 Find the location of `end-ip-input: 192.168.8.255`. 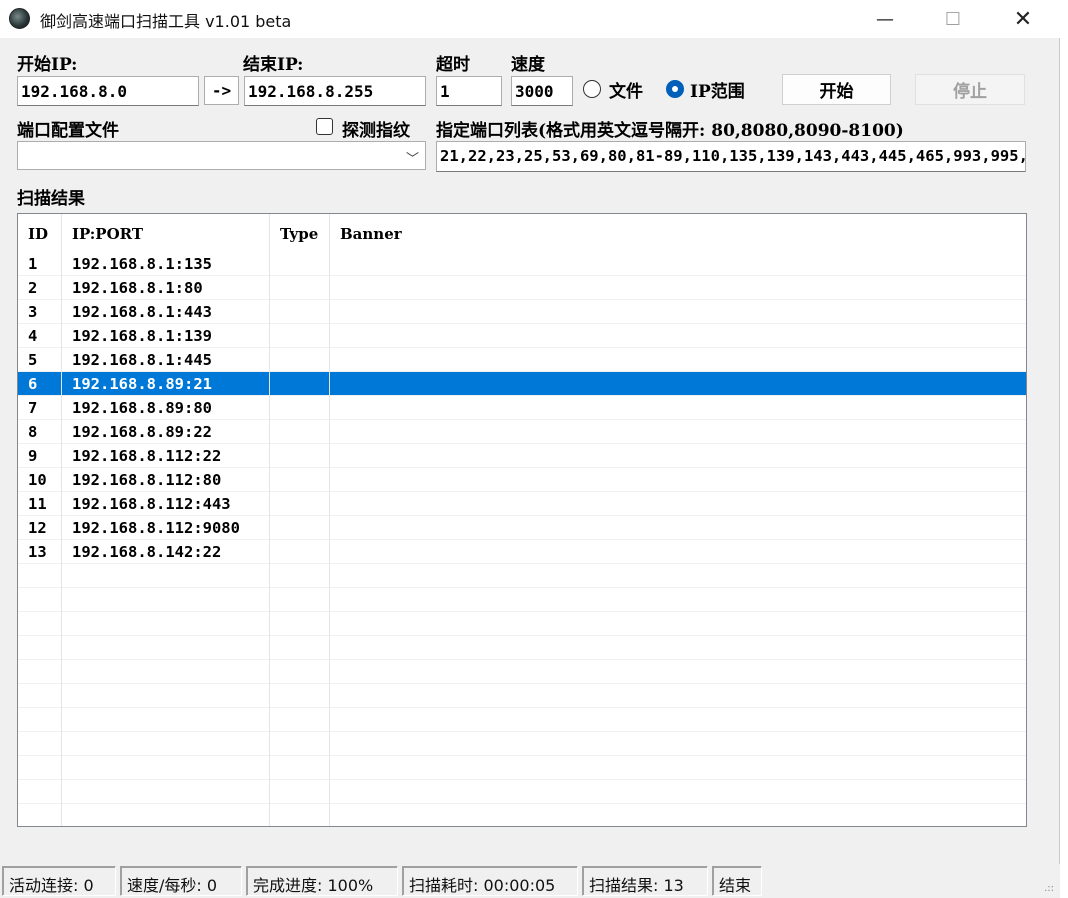

end-ip-input: 192.168.8.255 is located at coordinates (335, 91).